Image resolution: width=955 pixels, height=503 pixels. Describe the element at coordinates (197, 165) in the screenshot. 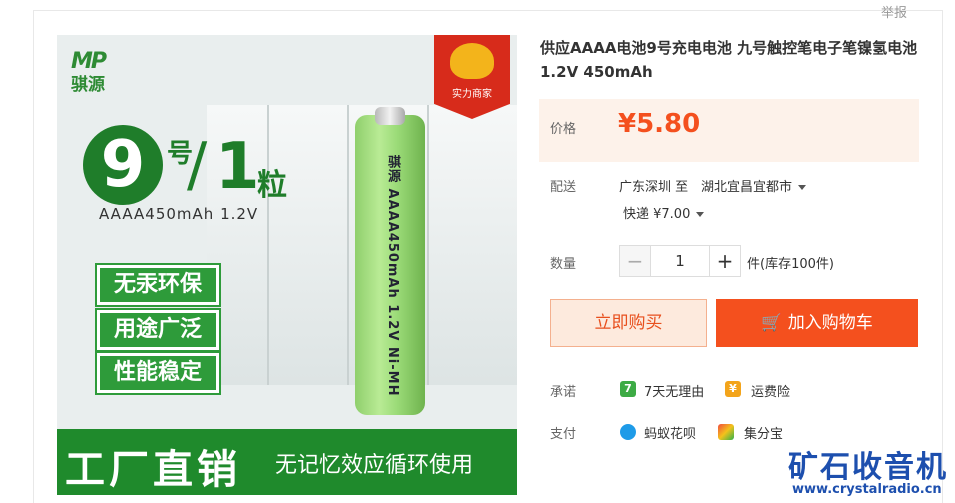

I see `slash: /` at that location.